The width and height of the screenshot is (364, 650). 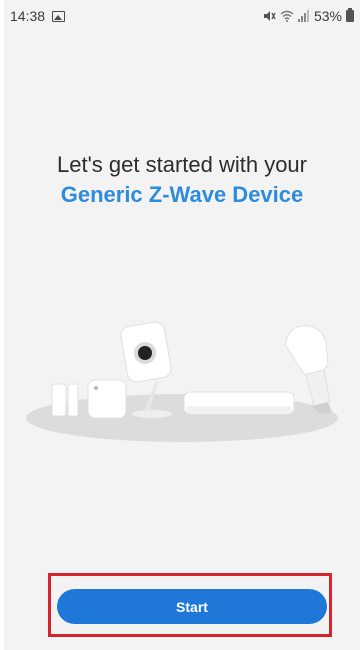 I want to click on status-bar: 14:38 53%, so click(x=182, y=16).